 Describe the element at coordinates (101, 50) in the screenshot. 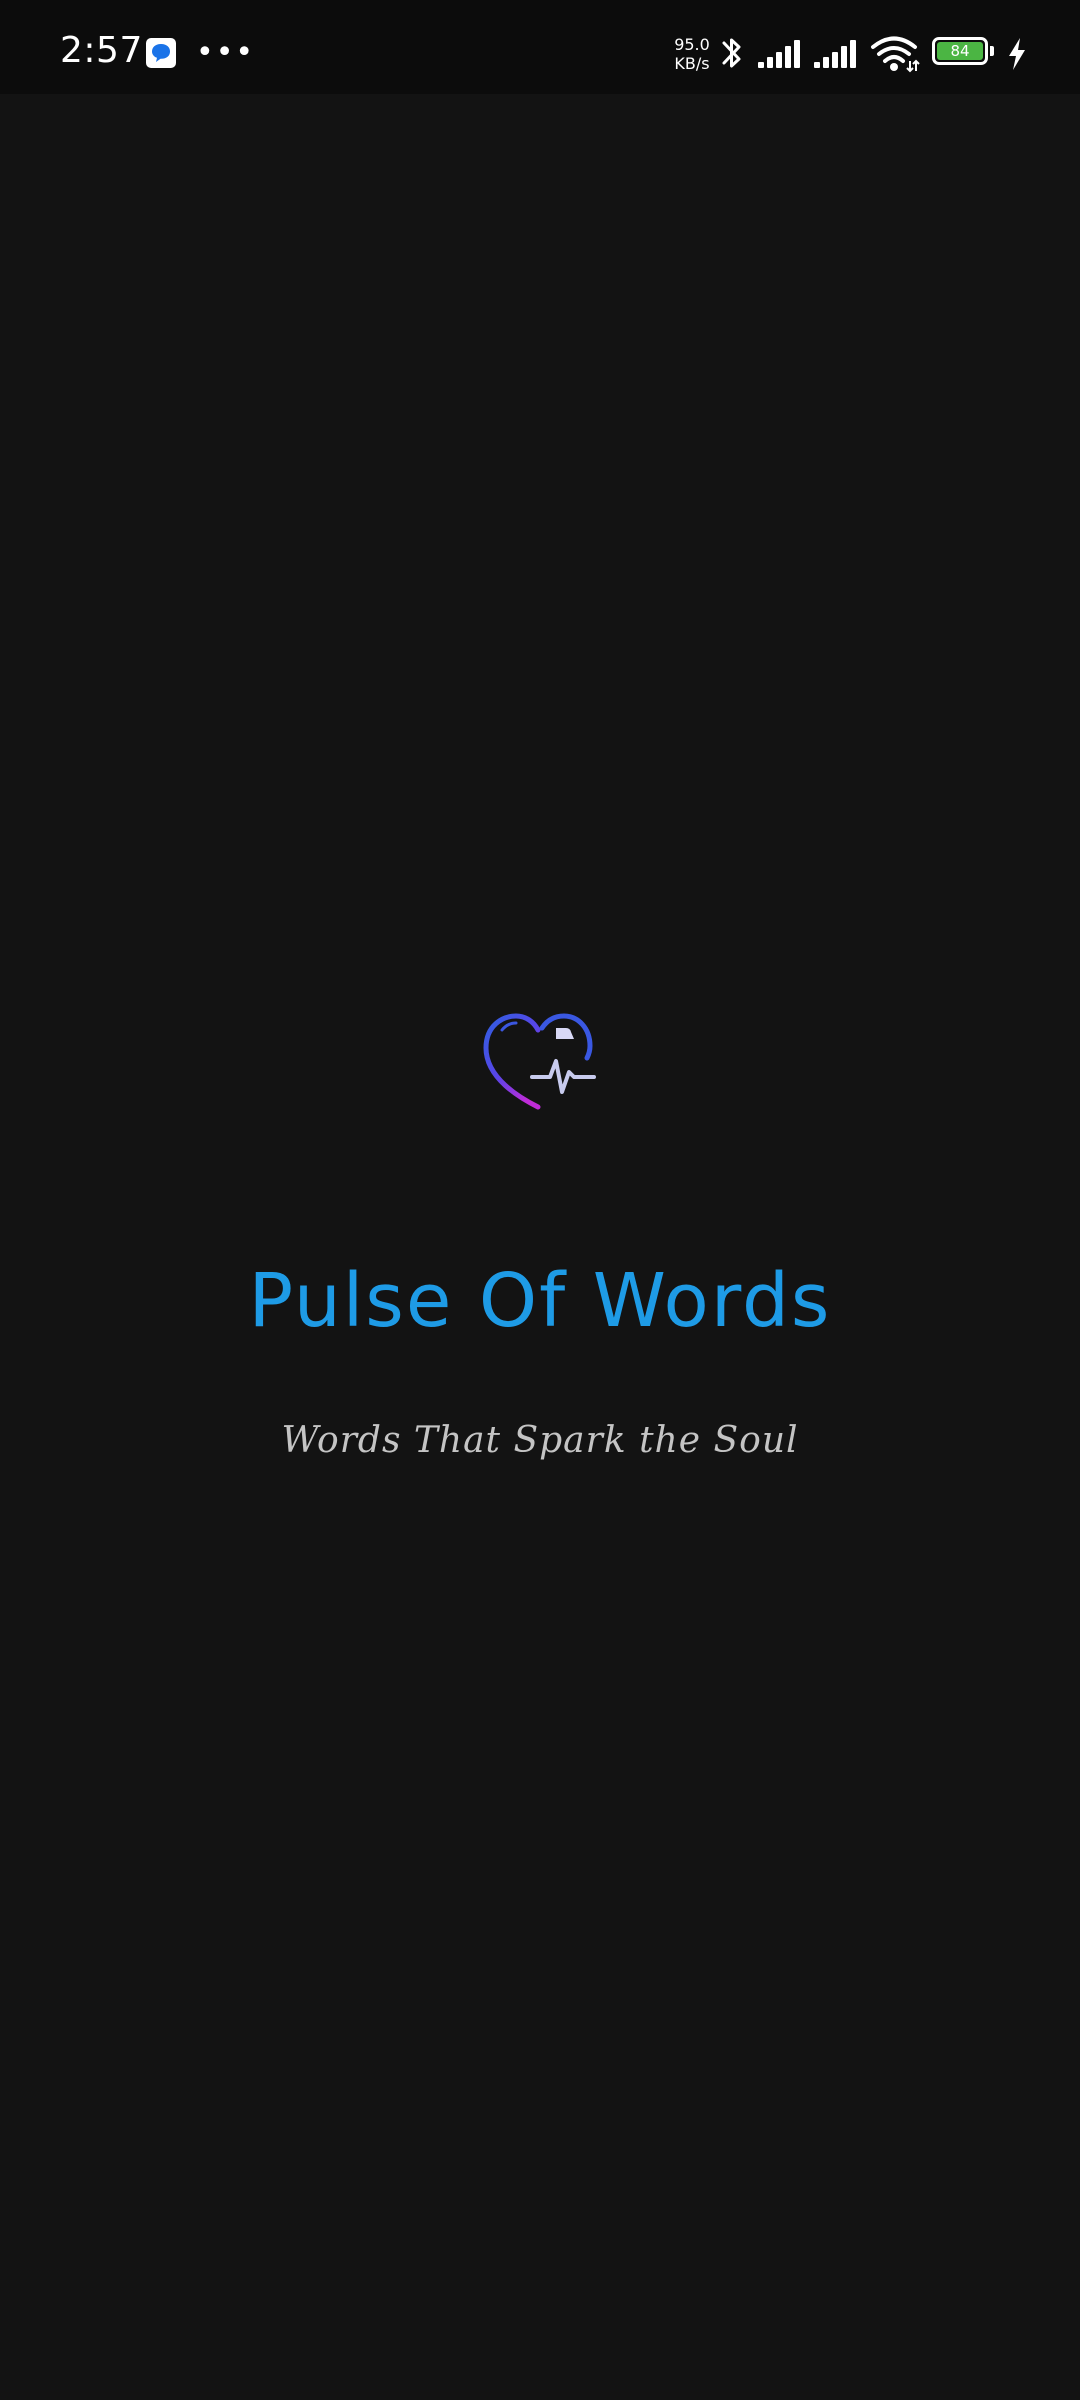

I see `status-time: 2:57` at that location.